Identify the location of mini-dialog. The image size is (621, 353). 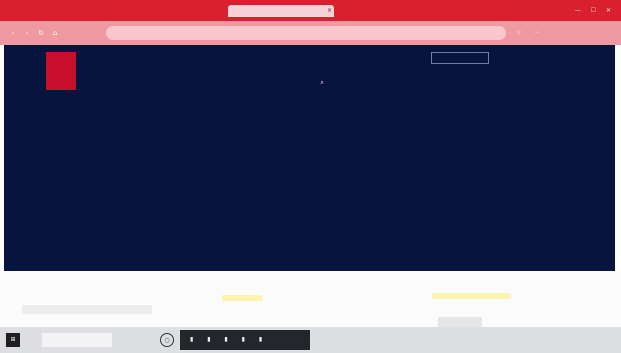
(460, 322).